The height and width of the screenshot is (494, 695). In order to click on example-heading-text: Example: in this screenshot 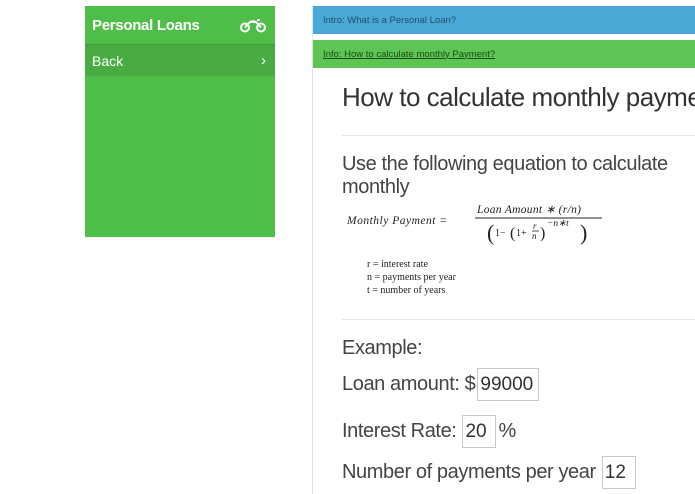, I will do `click(382, 348)`.